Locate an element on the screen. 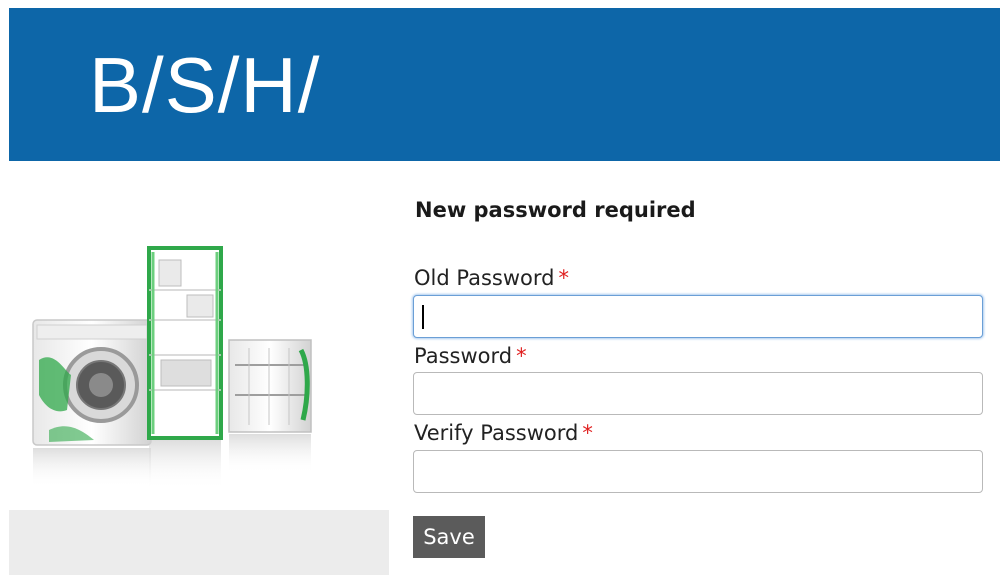  refrigerator-icon is located at coordinates (185, 368).